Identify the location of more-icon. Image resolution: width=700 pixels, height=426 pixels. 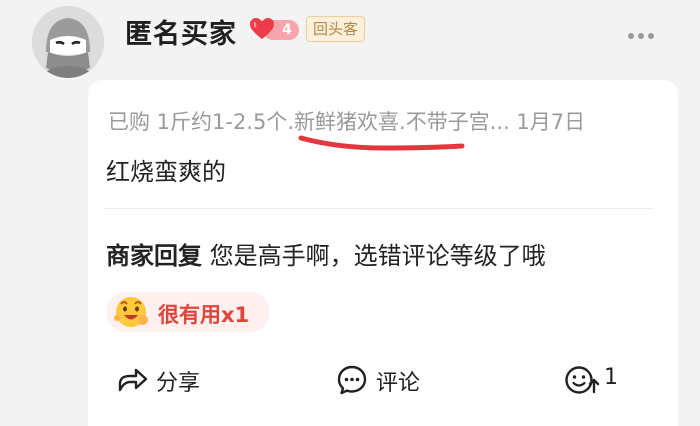
(644, 31).